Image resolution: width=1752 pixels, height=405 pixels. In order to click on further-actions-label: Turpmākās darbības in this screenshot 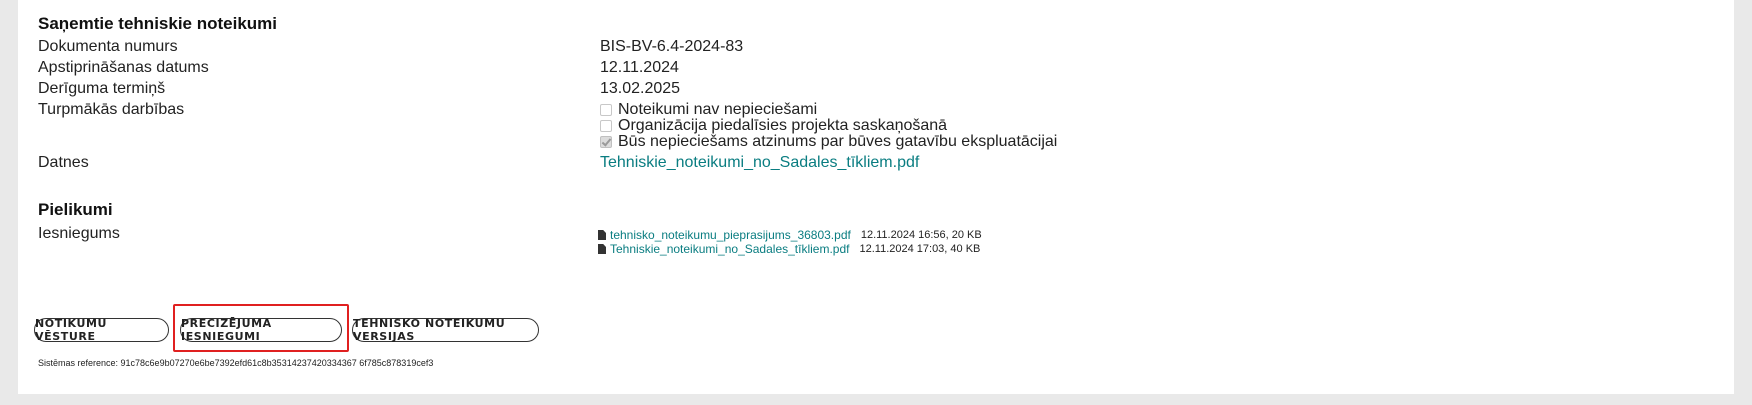, I will do `click(111, 109)`.